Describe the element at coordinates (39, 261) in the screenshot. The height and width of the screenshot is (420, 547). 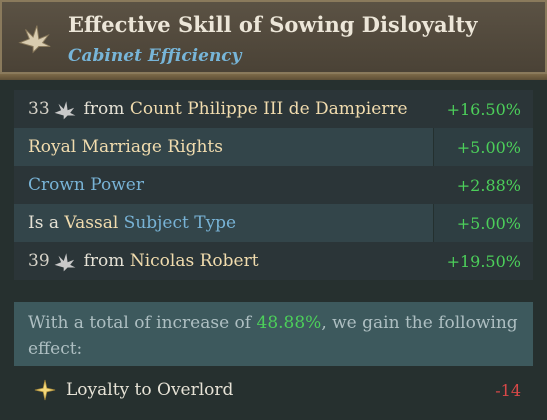
I see `skill-value: 39` at that location.